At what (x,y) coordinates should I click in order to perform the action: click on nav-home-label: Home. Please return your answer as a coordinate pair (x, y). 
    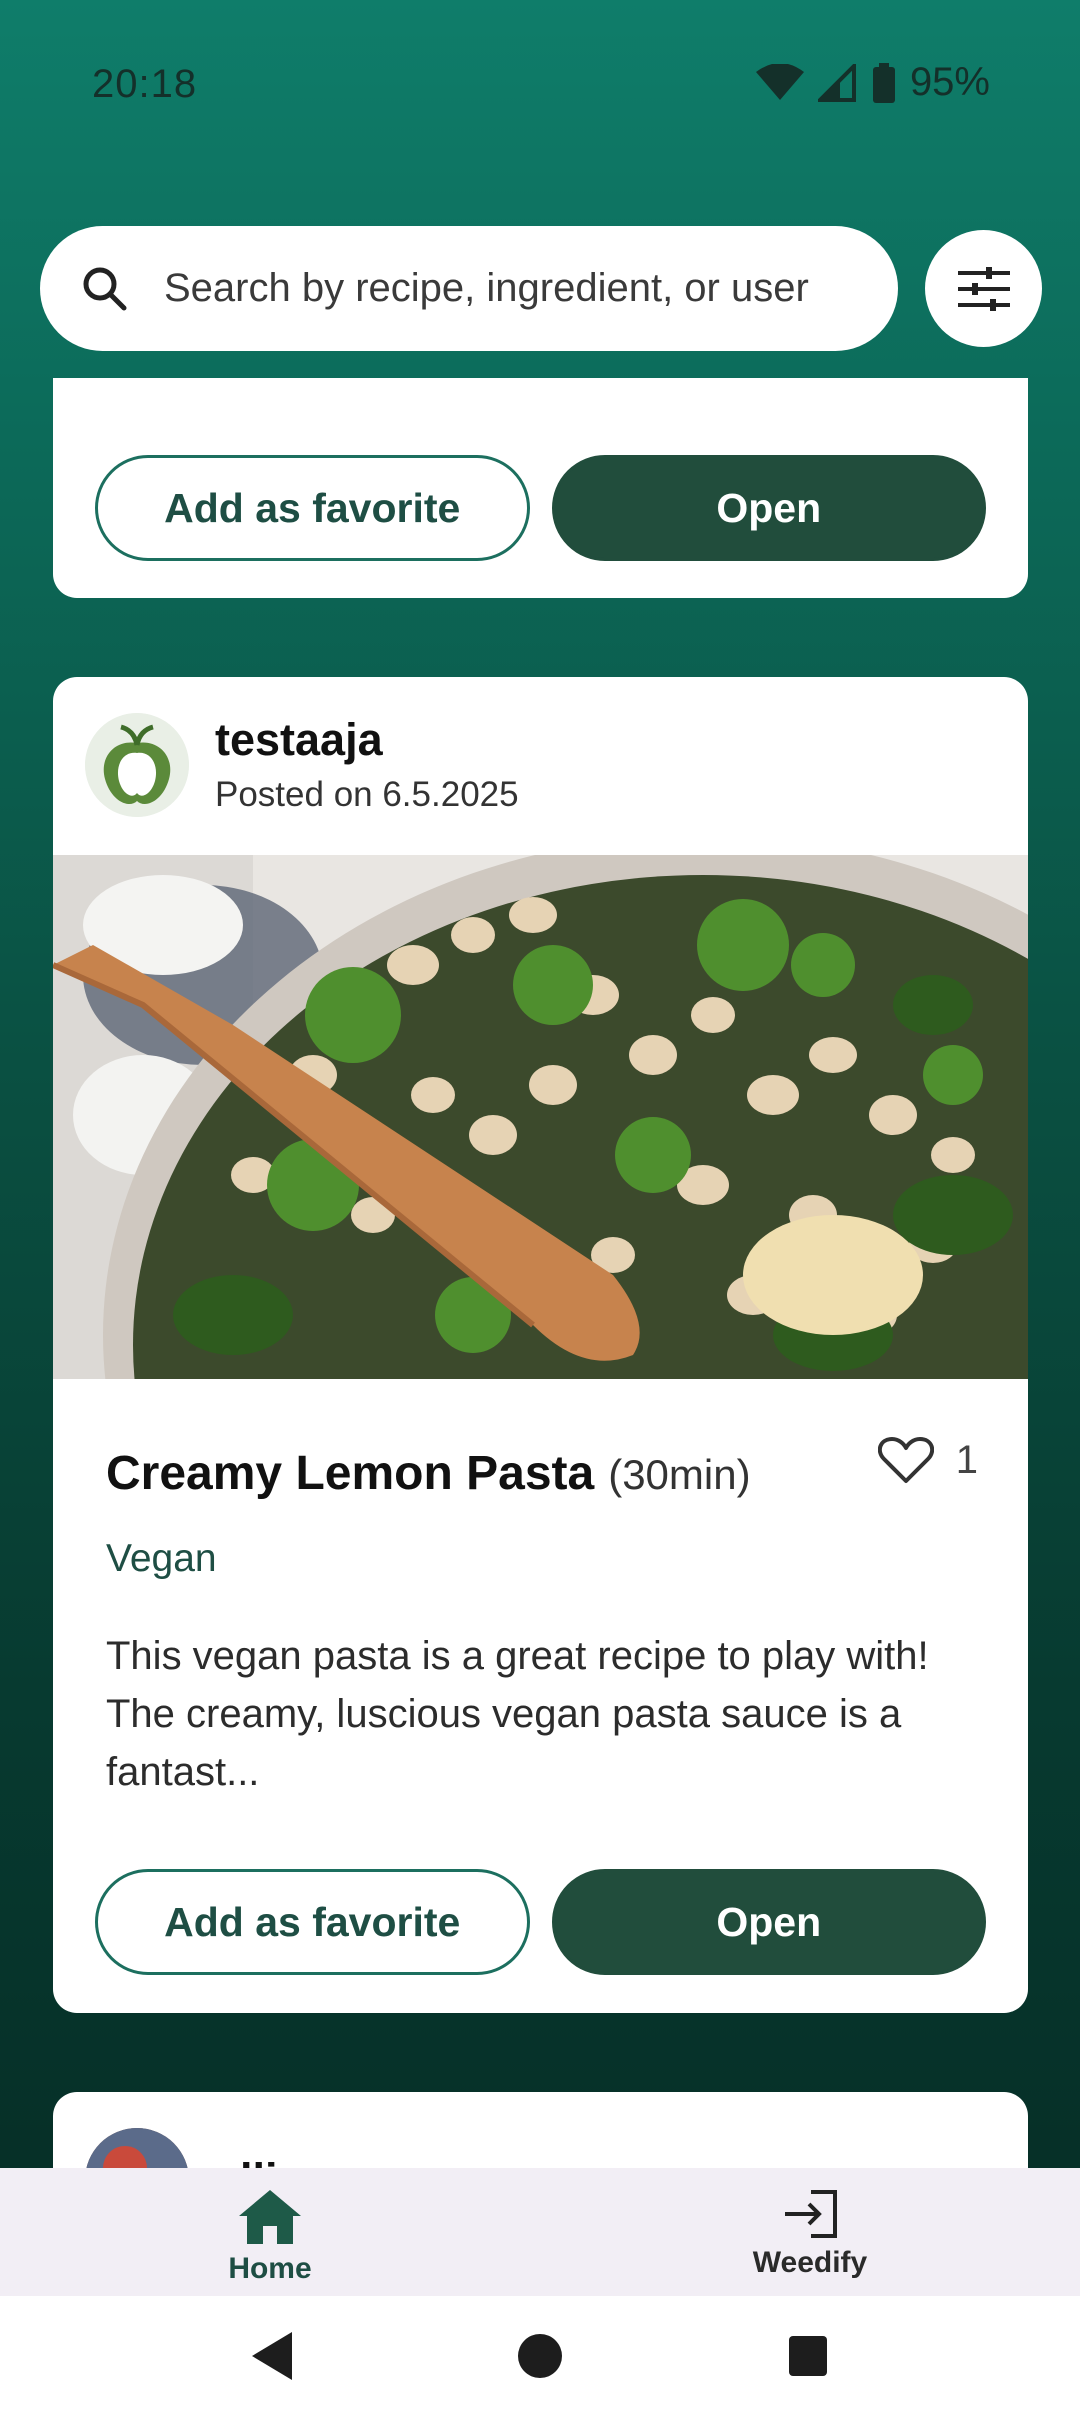
    Looking at the image, I should click on (270, 2268).